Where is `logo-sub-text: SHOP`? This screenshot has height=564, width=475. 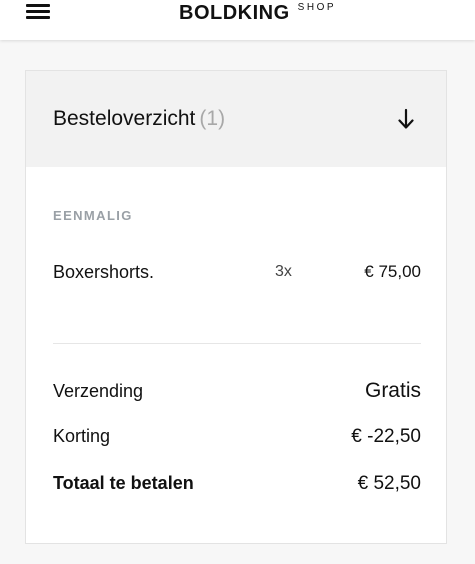
logo-sub-text: SHOP is located at coordinates (317, 7).